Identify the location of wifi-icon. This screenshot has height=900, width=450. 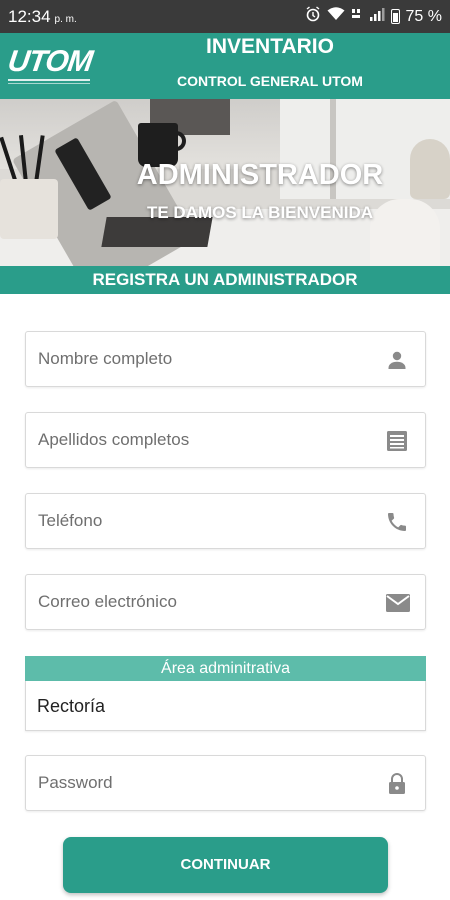
(336, 16).